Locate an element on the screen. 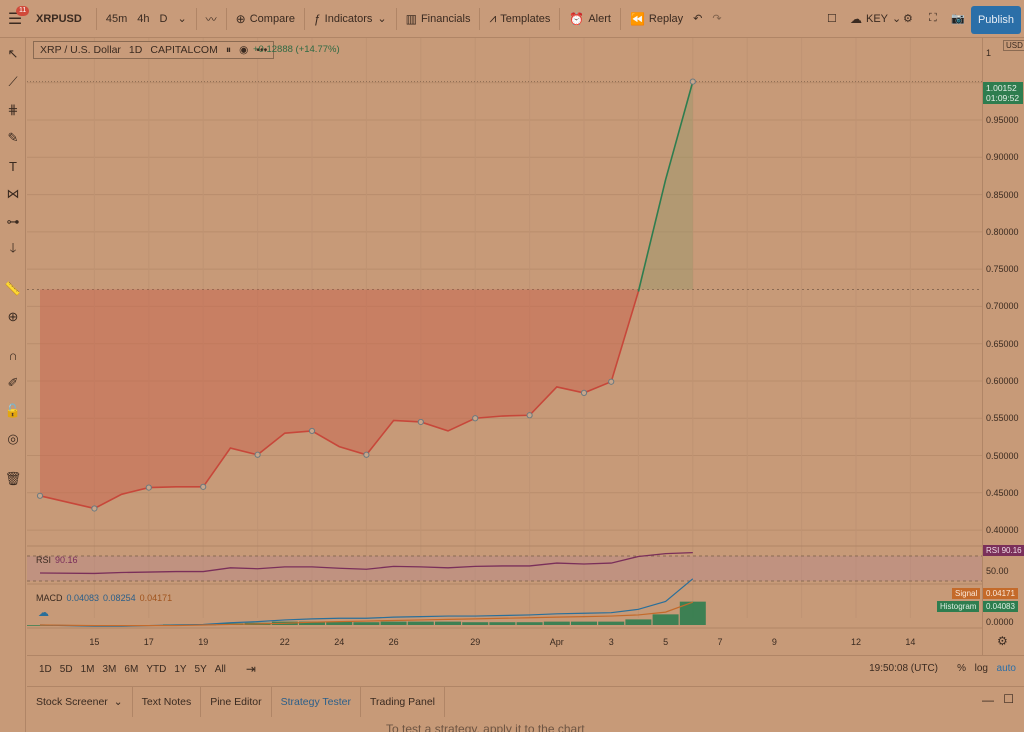 The image size is (1024, 732). redo-button: ↷ is located at coordinates (716, 19).